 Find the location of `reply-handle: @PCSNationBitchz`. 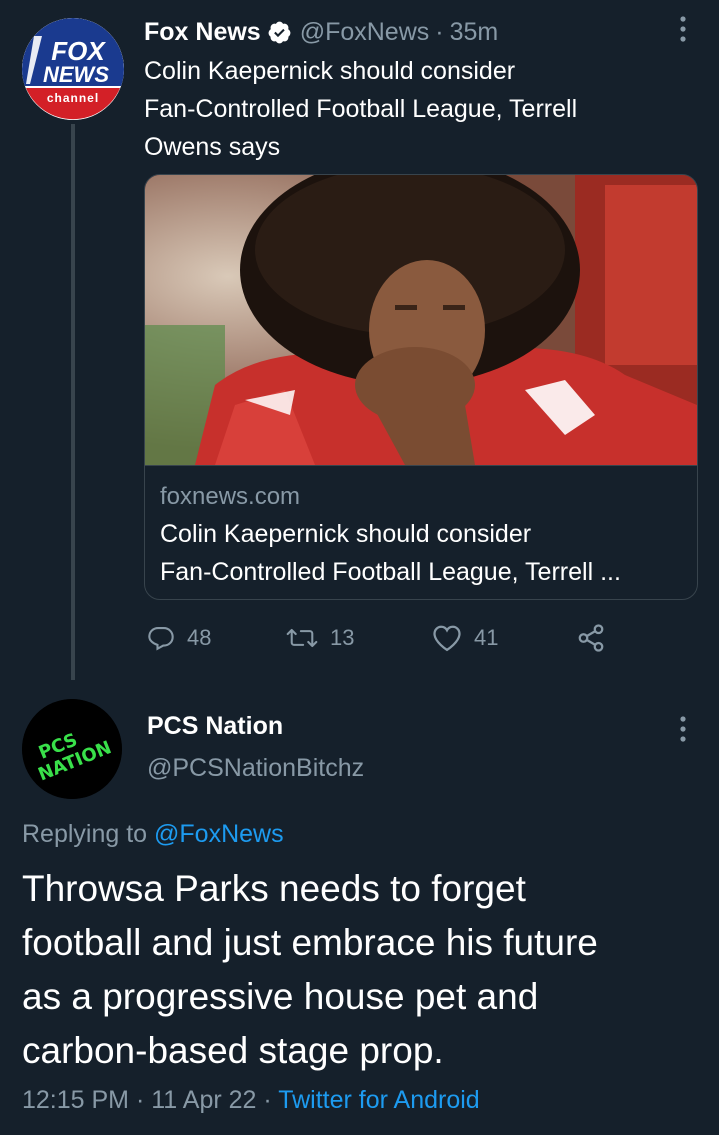

reply-handle: @PCSNationBitchz is located at coordinates (255, 768).